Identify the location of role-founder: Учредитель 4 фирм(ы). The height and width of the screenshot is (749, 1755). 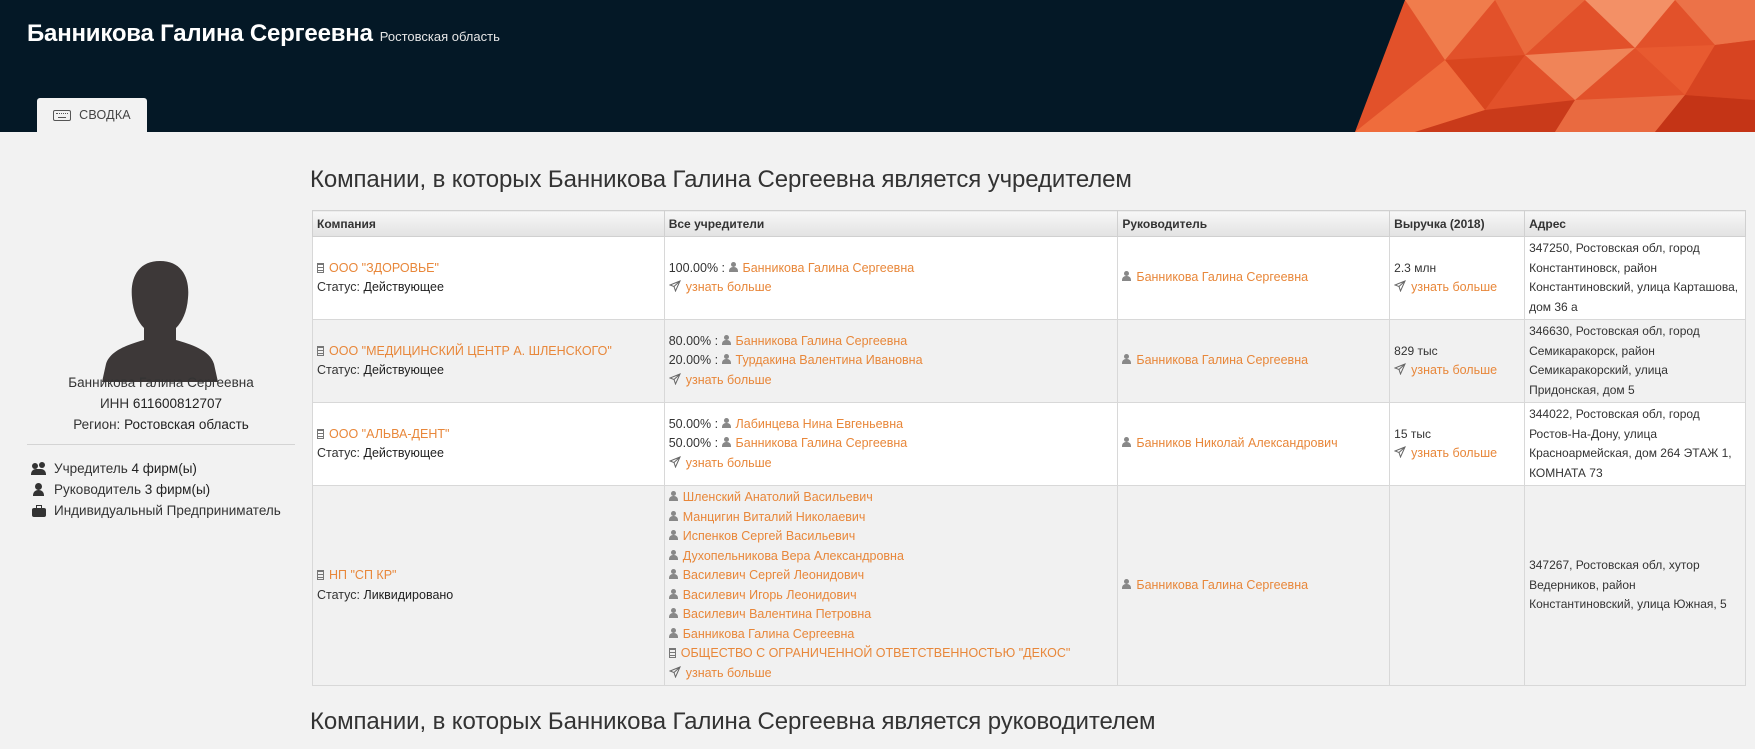
(156, 468).